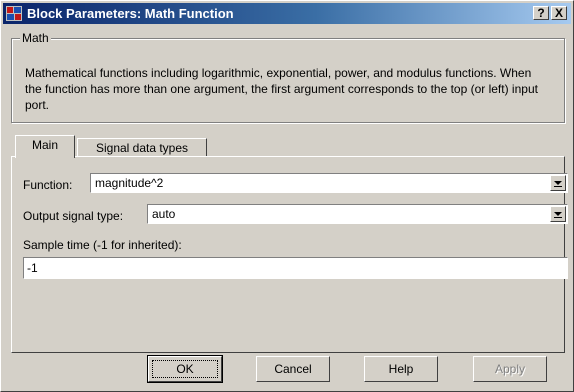 This screenshot has width=574, height=392. I want to click on sample-time-input: -1, so click(295, 268).